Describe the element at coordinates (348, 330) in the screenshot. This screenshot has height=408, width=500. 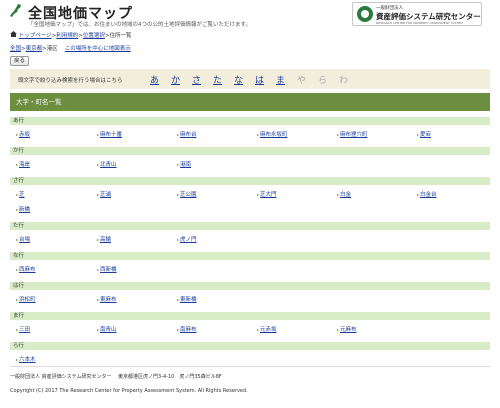
I see `town-link: 元麻布` at that location.